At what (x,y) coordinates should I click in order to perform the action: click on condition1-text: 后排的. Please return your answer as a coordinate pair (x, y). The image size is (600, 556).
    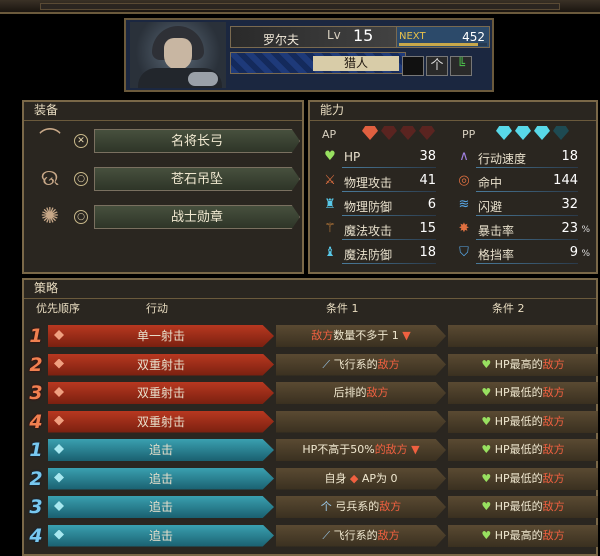
    Looking at the image, I should click on (350, 392).